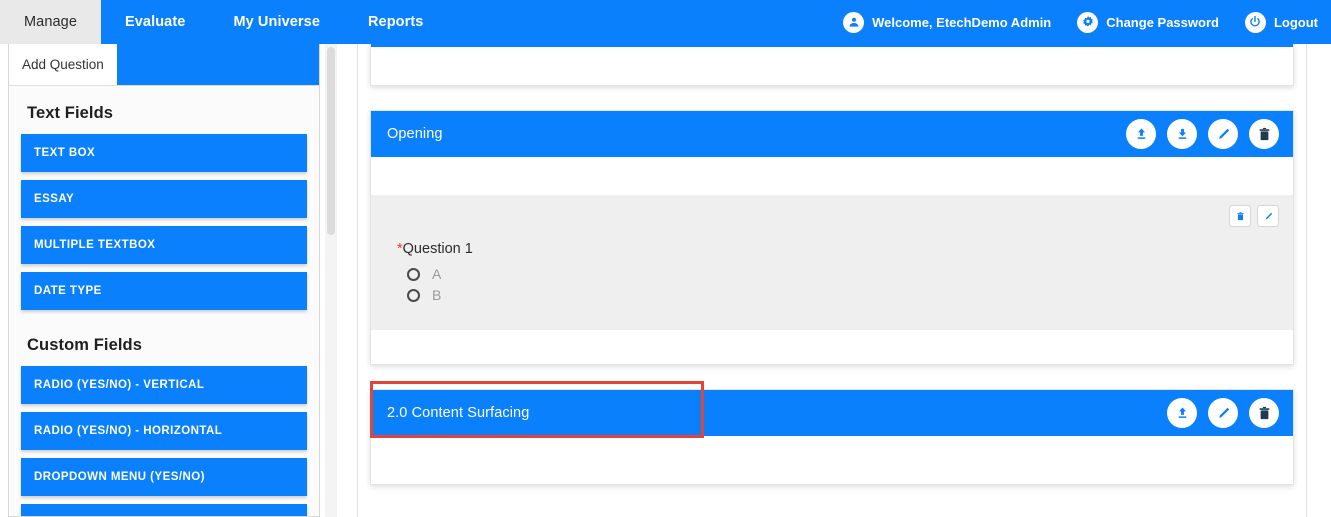  I want to click on nav-tab-my-universe: My Universe, so click(276, 22).